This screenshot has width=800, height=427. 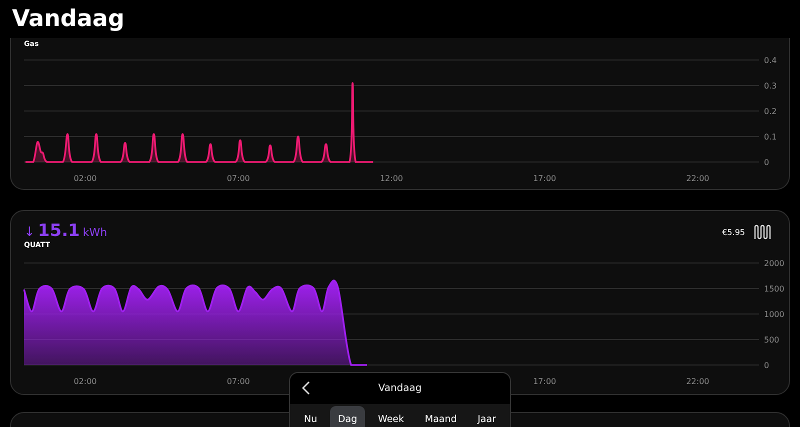 I want to click on axis-label: 2000, so click(x=774, y=263).